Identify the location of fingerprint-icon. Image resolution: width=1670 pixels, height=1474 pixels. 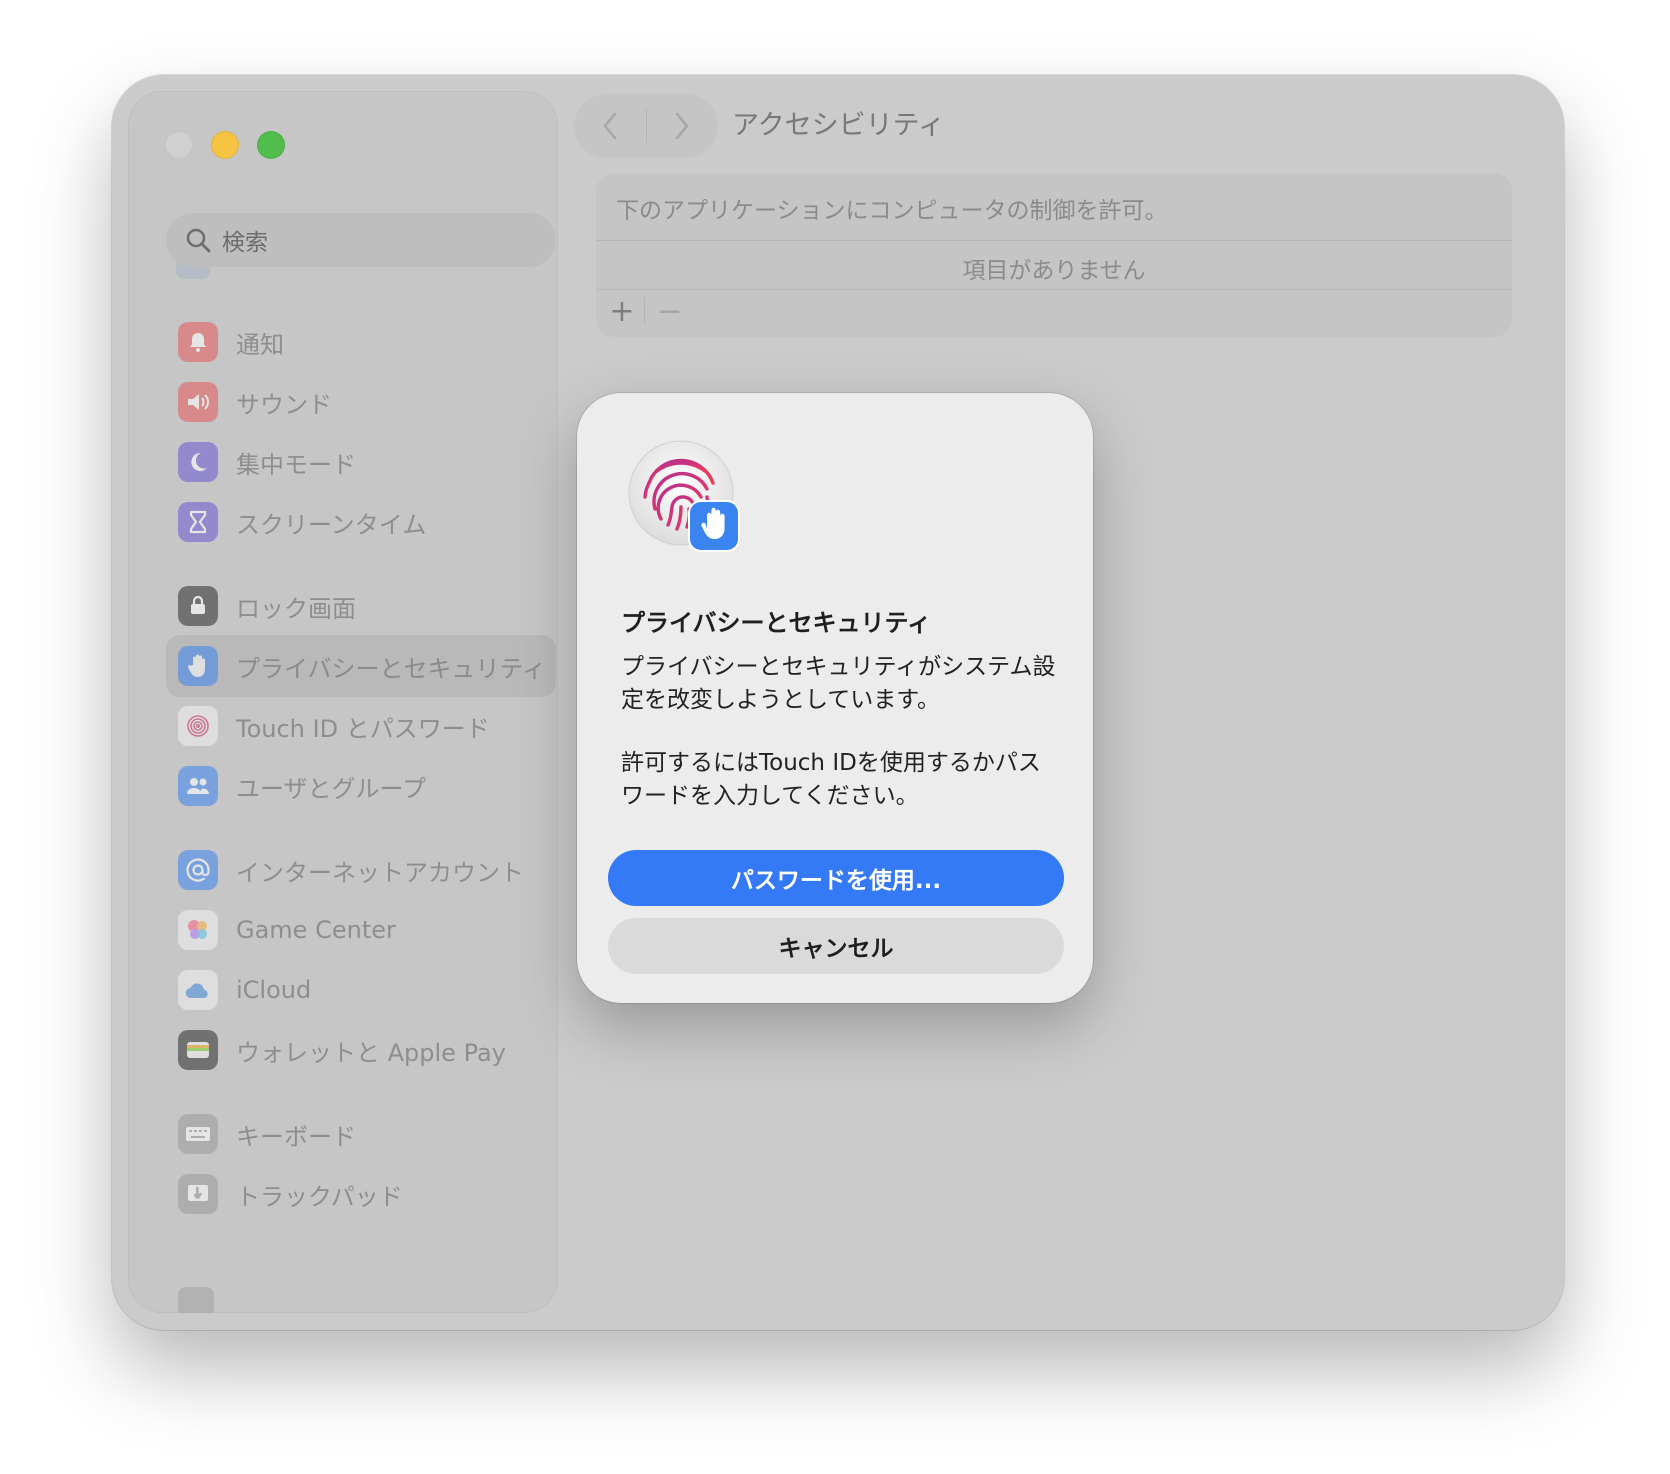
(198, 726).